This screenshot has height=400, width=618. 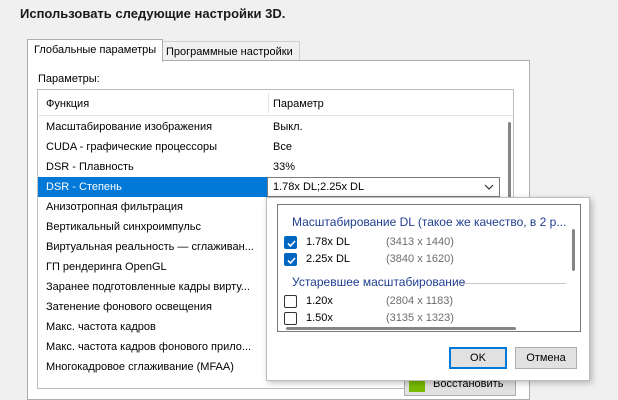 I want to click on row-function: DSR - Степень, so click(x=152, y=187).